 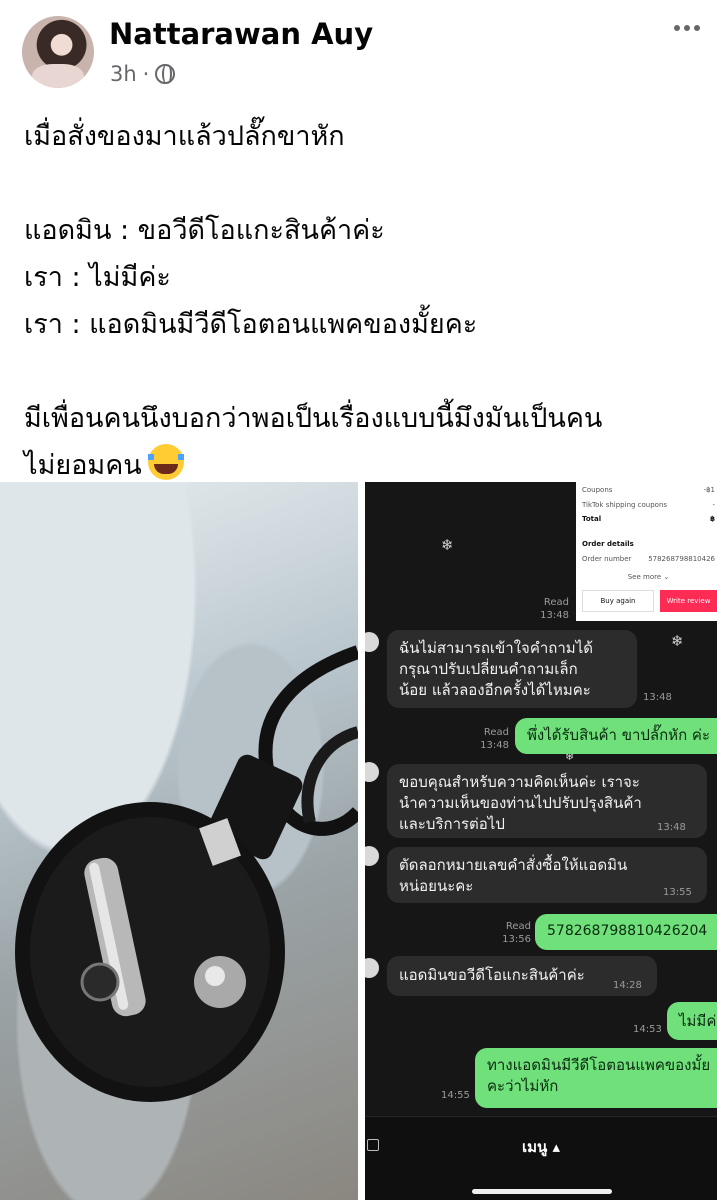 I want to click on see-more-label: See more ⌄, so click(x=650, y=577).